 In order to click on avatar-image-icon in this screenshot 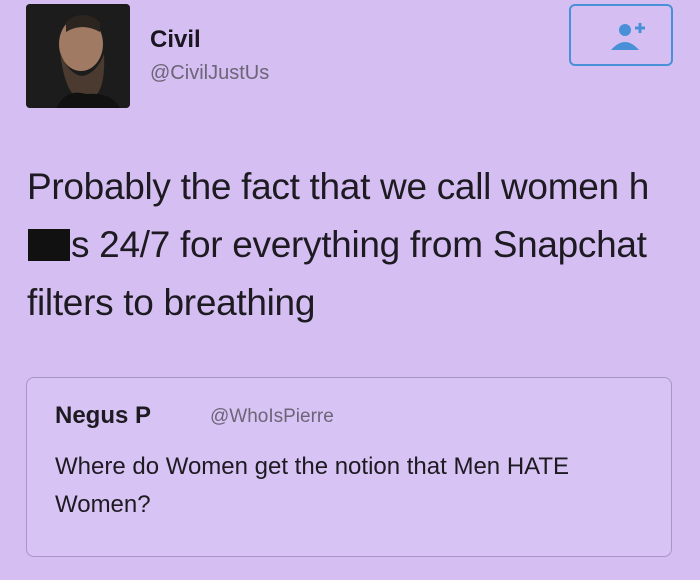, I will do `click(78, 56)`.